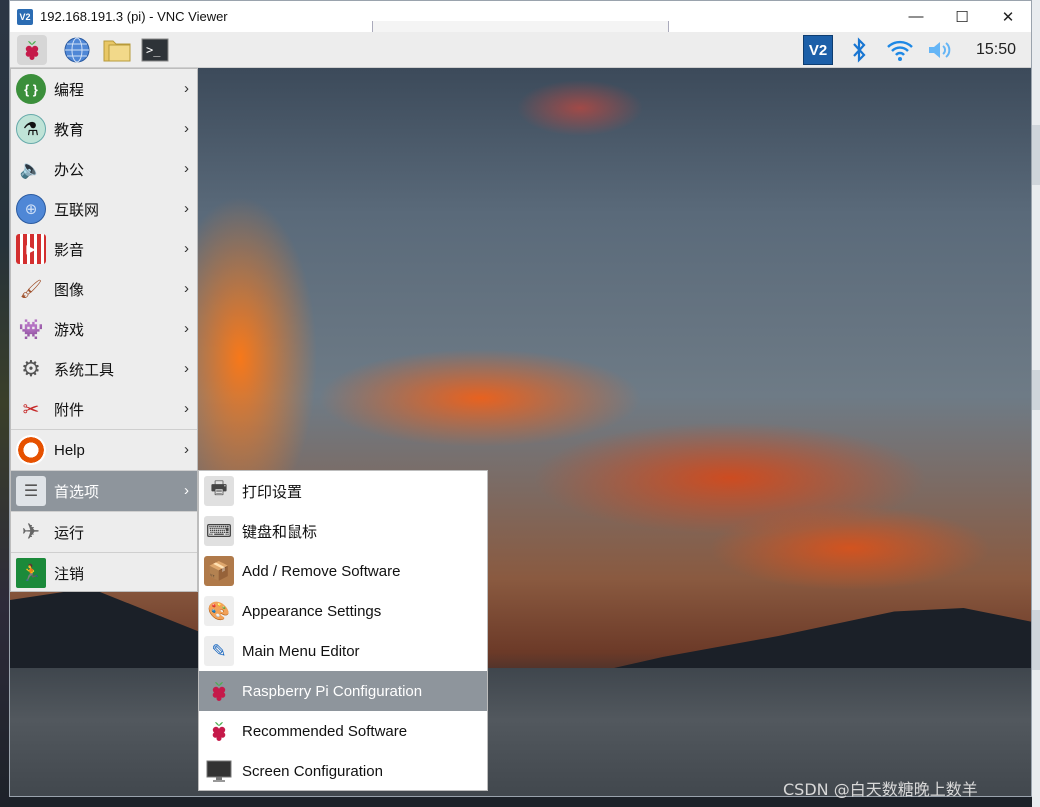  I want to click on menu-item-label: 运行, so click(69, 533).